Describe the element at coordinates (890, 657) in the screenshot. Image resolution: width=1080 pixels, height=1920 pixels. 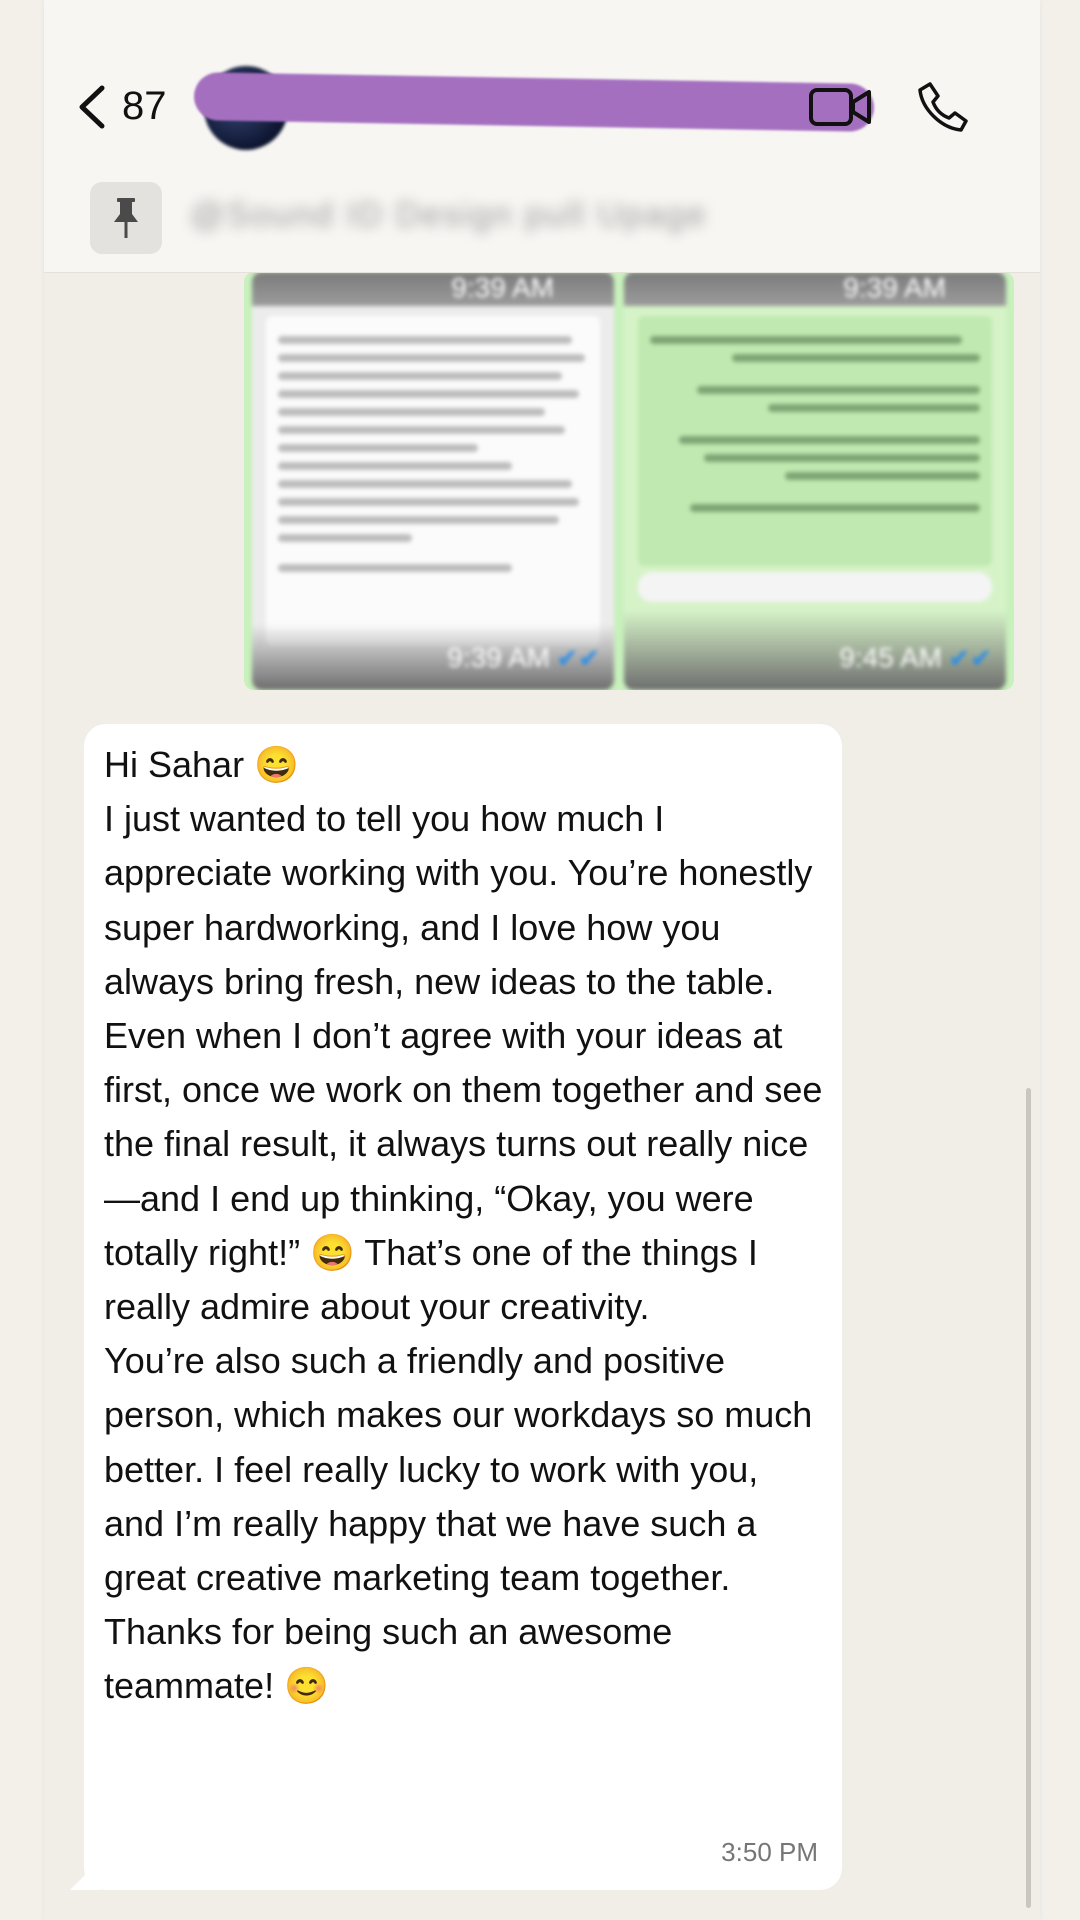
I see `image-time: 9:45 AM` at that location.